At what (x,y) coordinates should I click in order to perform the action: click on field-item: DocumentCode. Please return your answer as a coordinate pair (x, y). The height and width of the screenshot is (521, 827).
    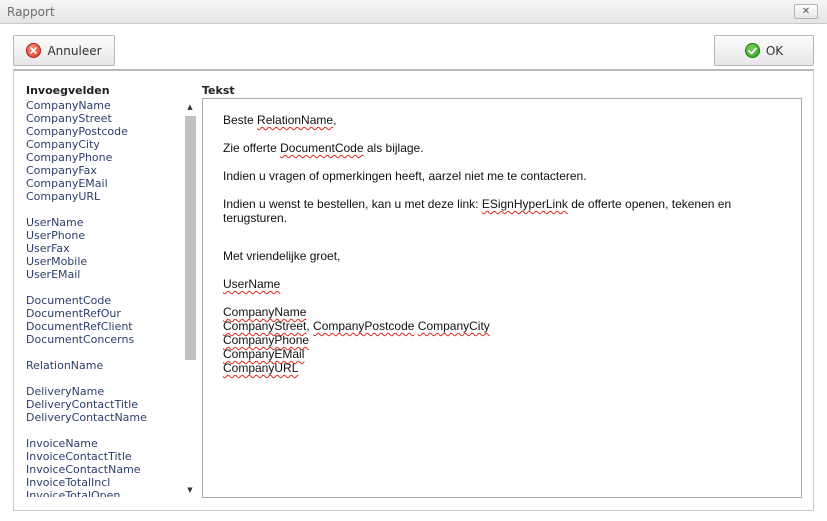
    Looking at the image, I should click on (103, 300).